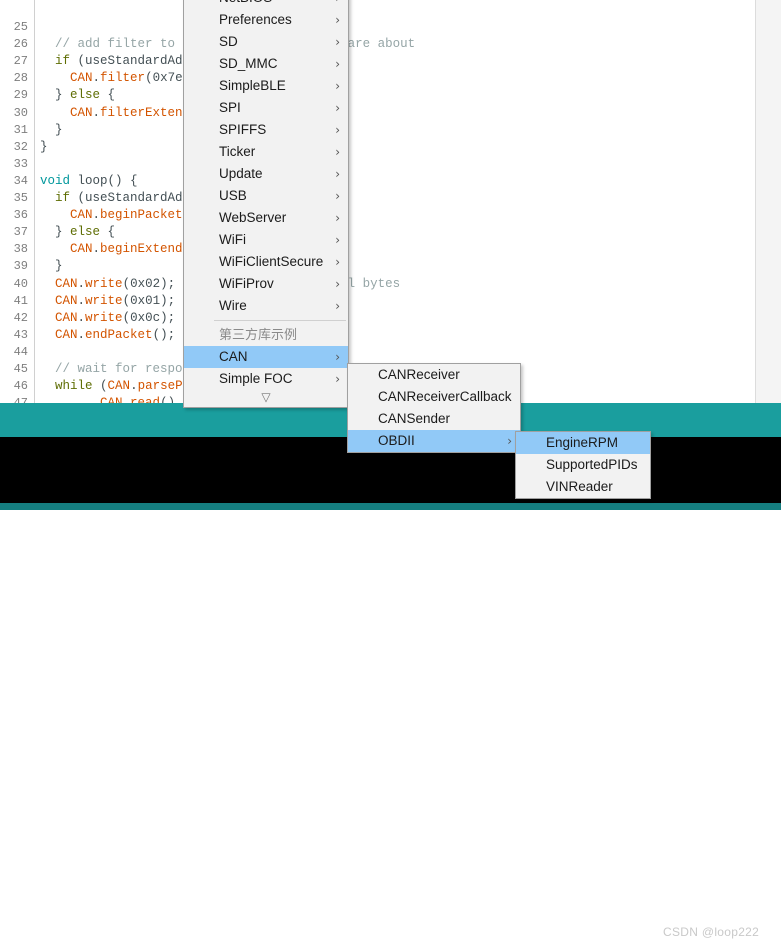 The height and width of the screenshot is (939, 781). I want to click on menu-item-wifiprov: WiFiProv ›, so click(266, 284).